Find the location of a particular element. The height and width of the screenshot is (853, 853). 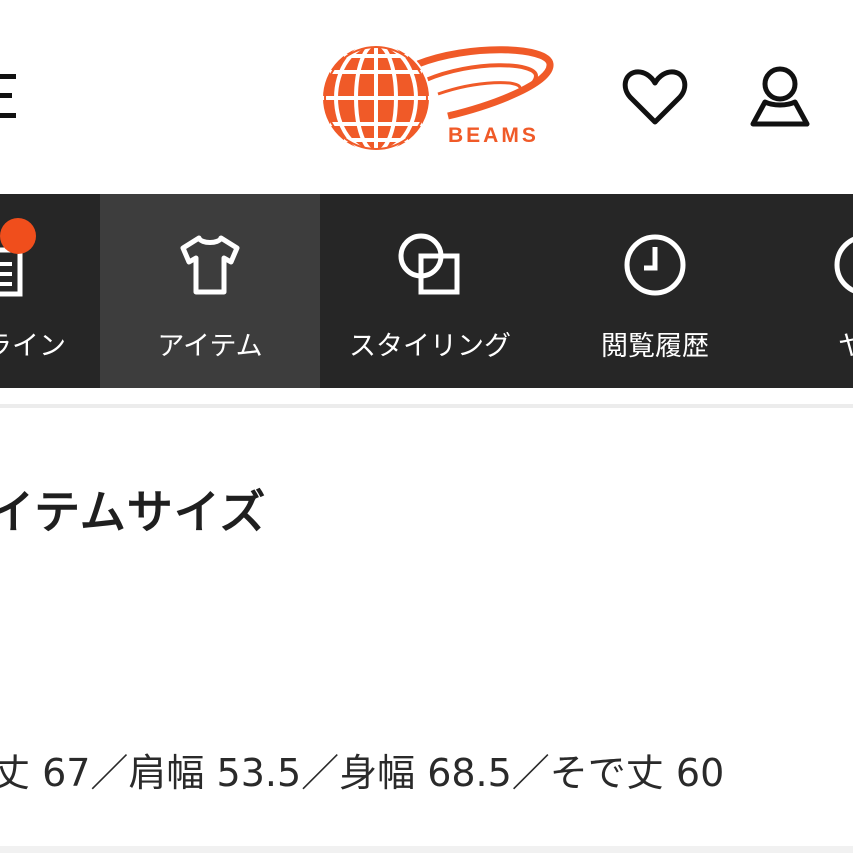

divider is located at coordinates (426, 406).